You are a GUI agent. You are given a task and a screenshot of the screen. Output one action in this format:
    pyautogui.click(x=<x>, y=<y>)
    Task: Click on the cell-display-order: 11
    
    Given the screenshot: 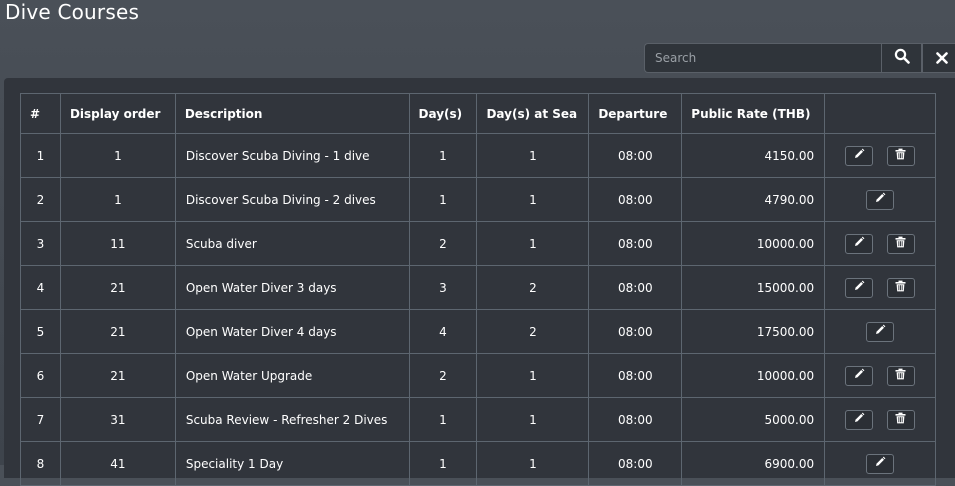 What is the action you would take?
    pyautogui.click(x=117, y=243)
    